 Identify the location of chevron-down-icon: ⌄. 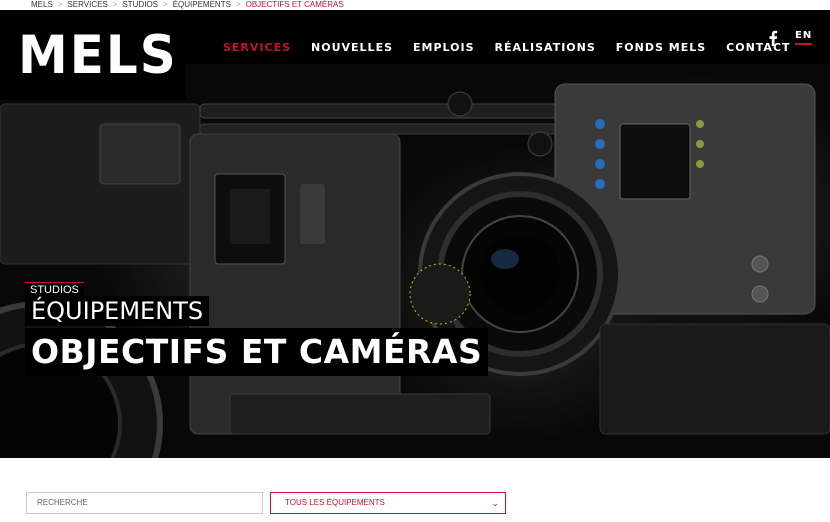
(495, 503).